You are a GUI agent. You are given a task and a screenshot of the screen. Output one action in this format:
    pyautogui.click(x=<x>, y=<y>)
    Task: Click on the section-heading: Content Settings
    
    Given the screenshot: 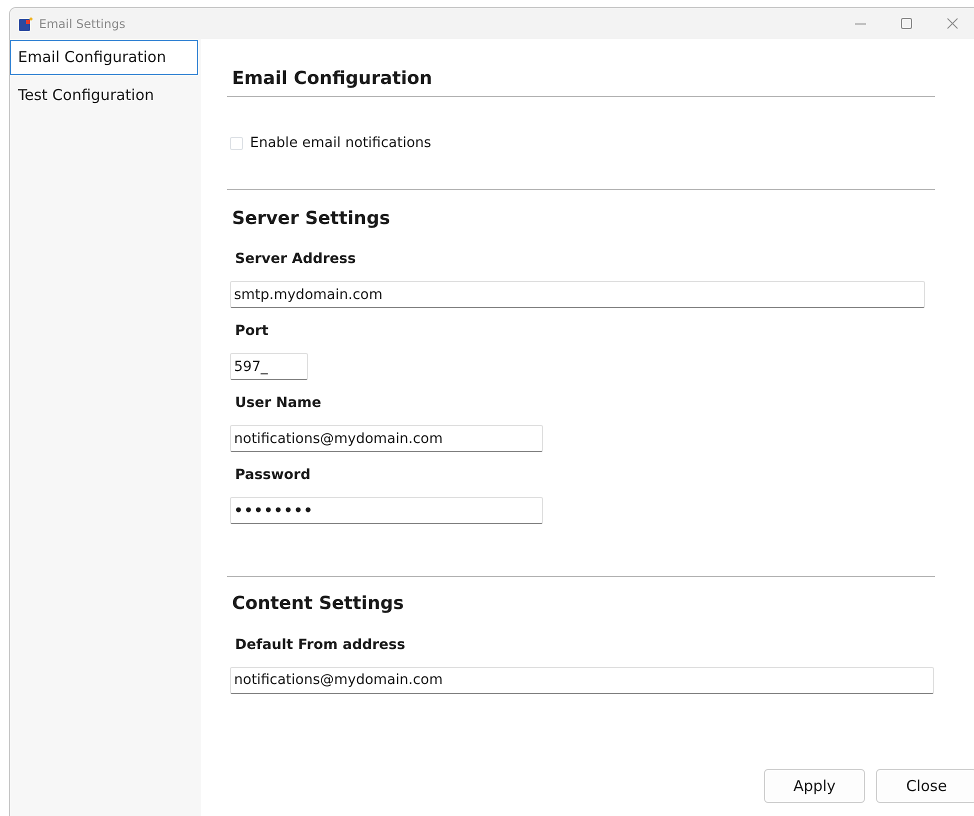 What is the action you would take?
    pyautogui.click(x=318, y=604)
    